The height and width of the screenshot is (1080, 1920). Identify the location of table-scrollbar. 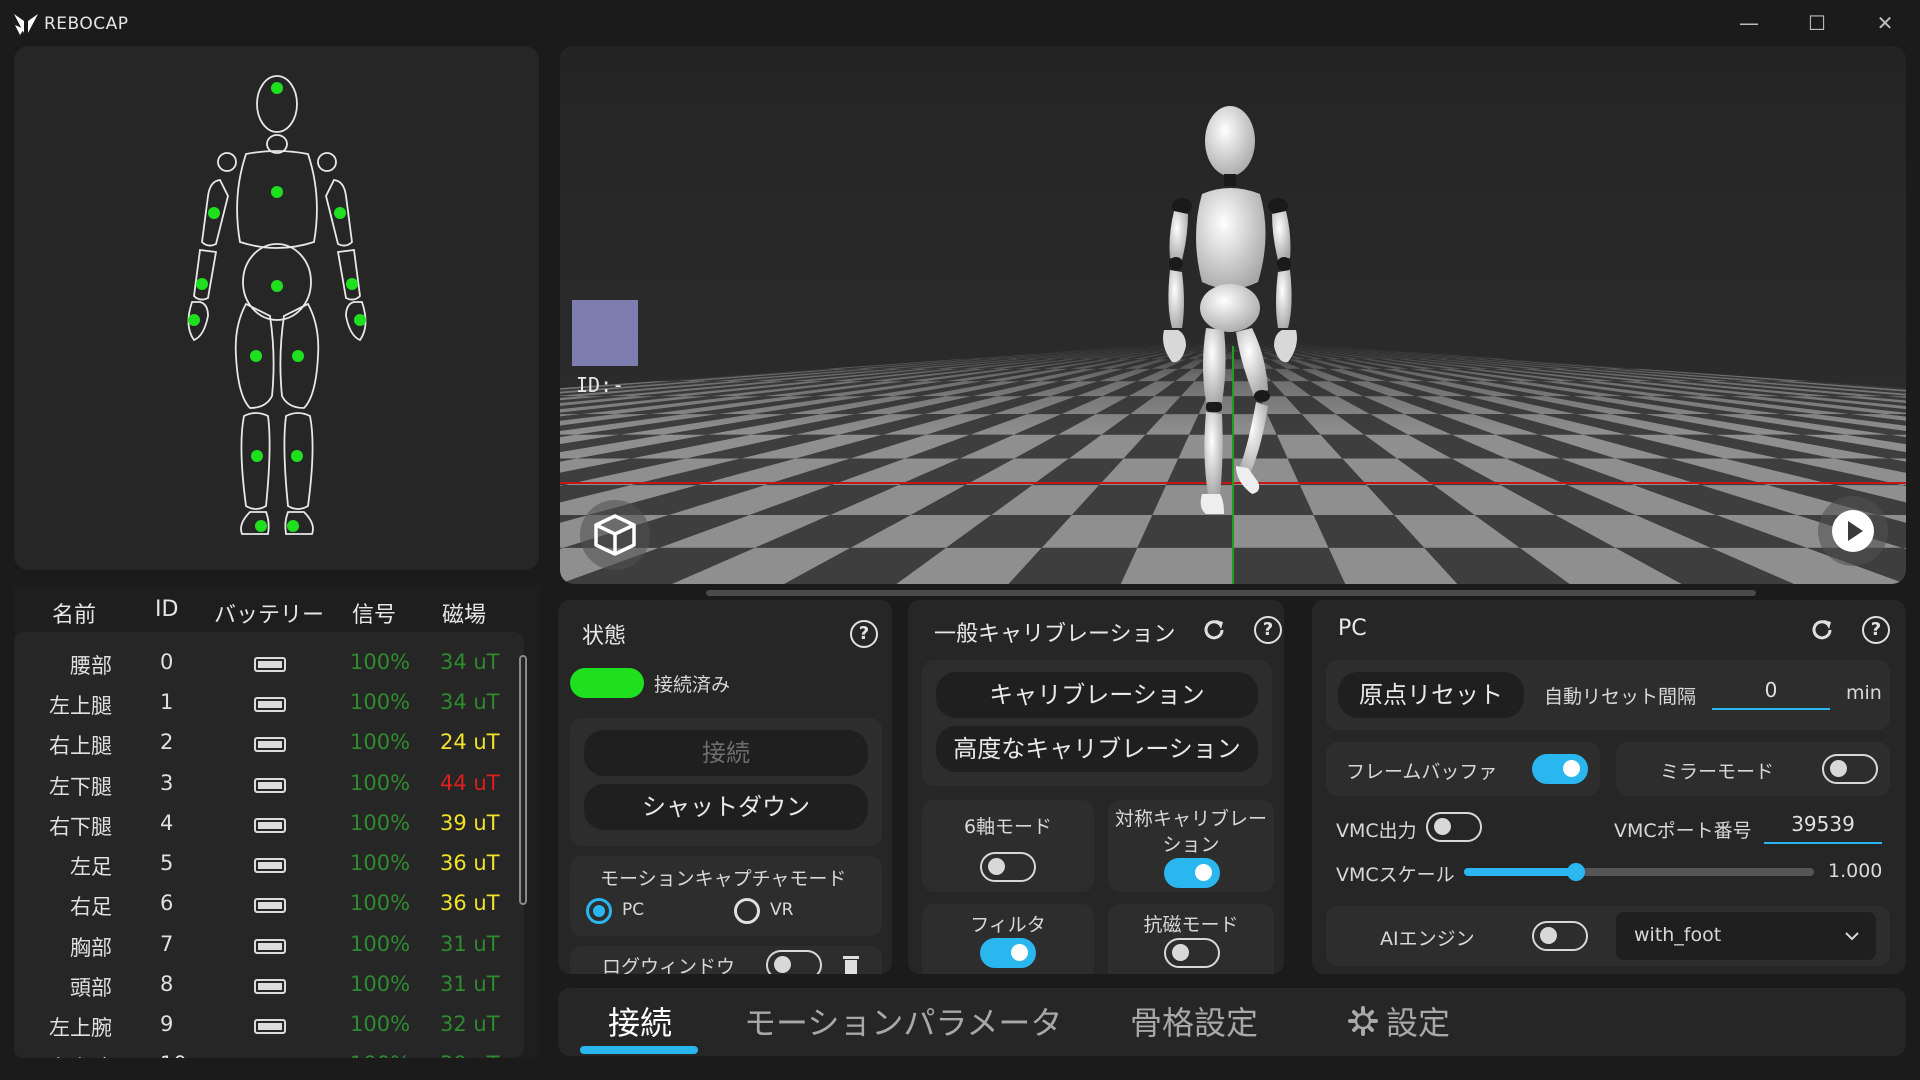
(523, 780).